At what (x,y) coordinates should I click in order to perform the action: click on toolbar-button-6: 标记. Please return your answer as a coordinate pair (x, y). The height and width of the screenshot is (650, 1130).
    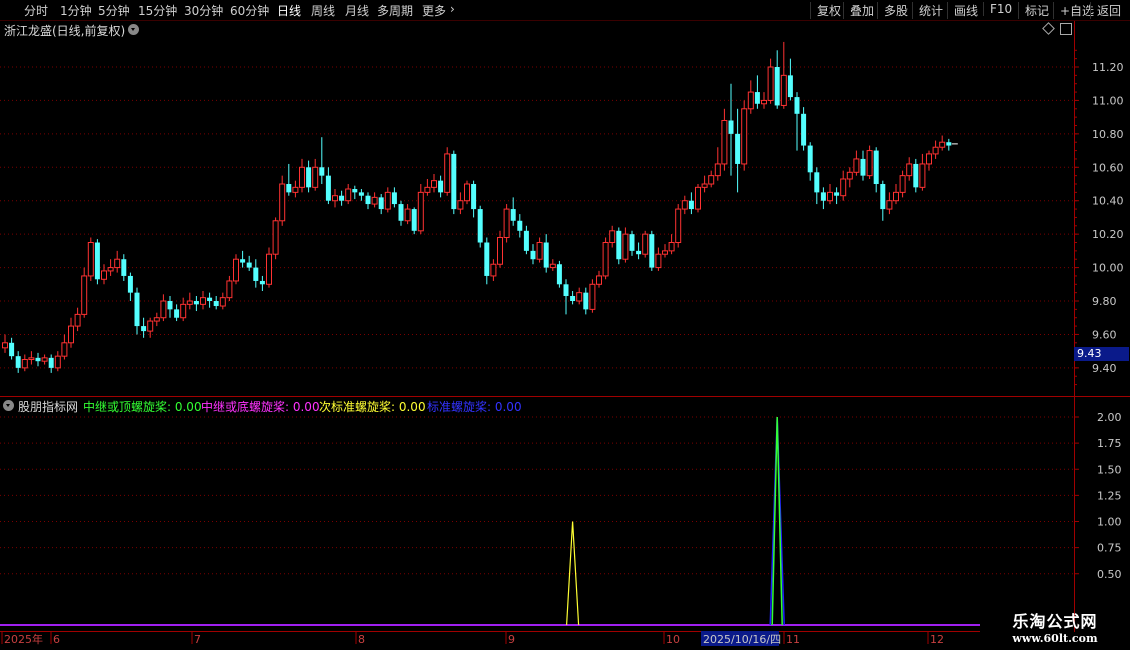
    Looking at the image, I should click on (1033, 10).